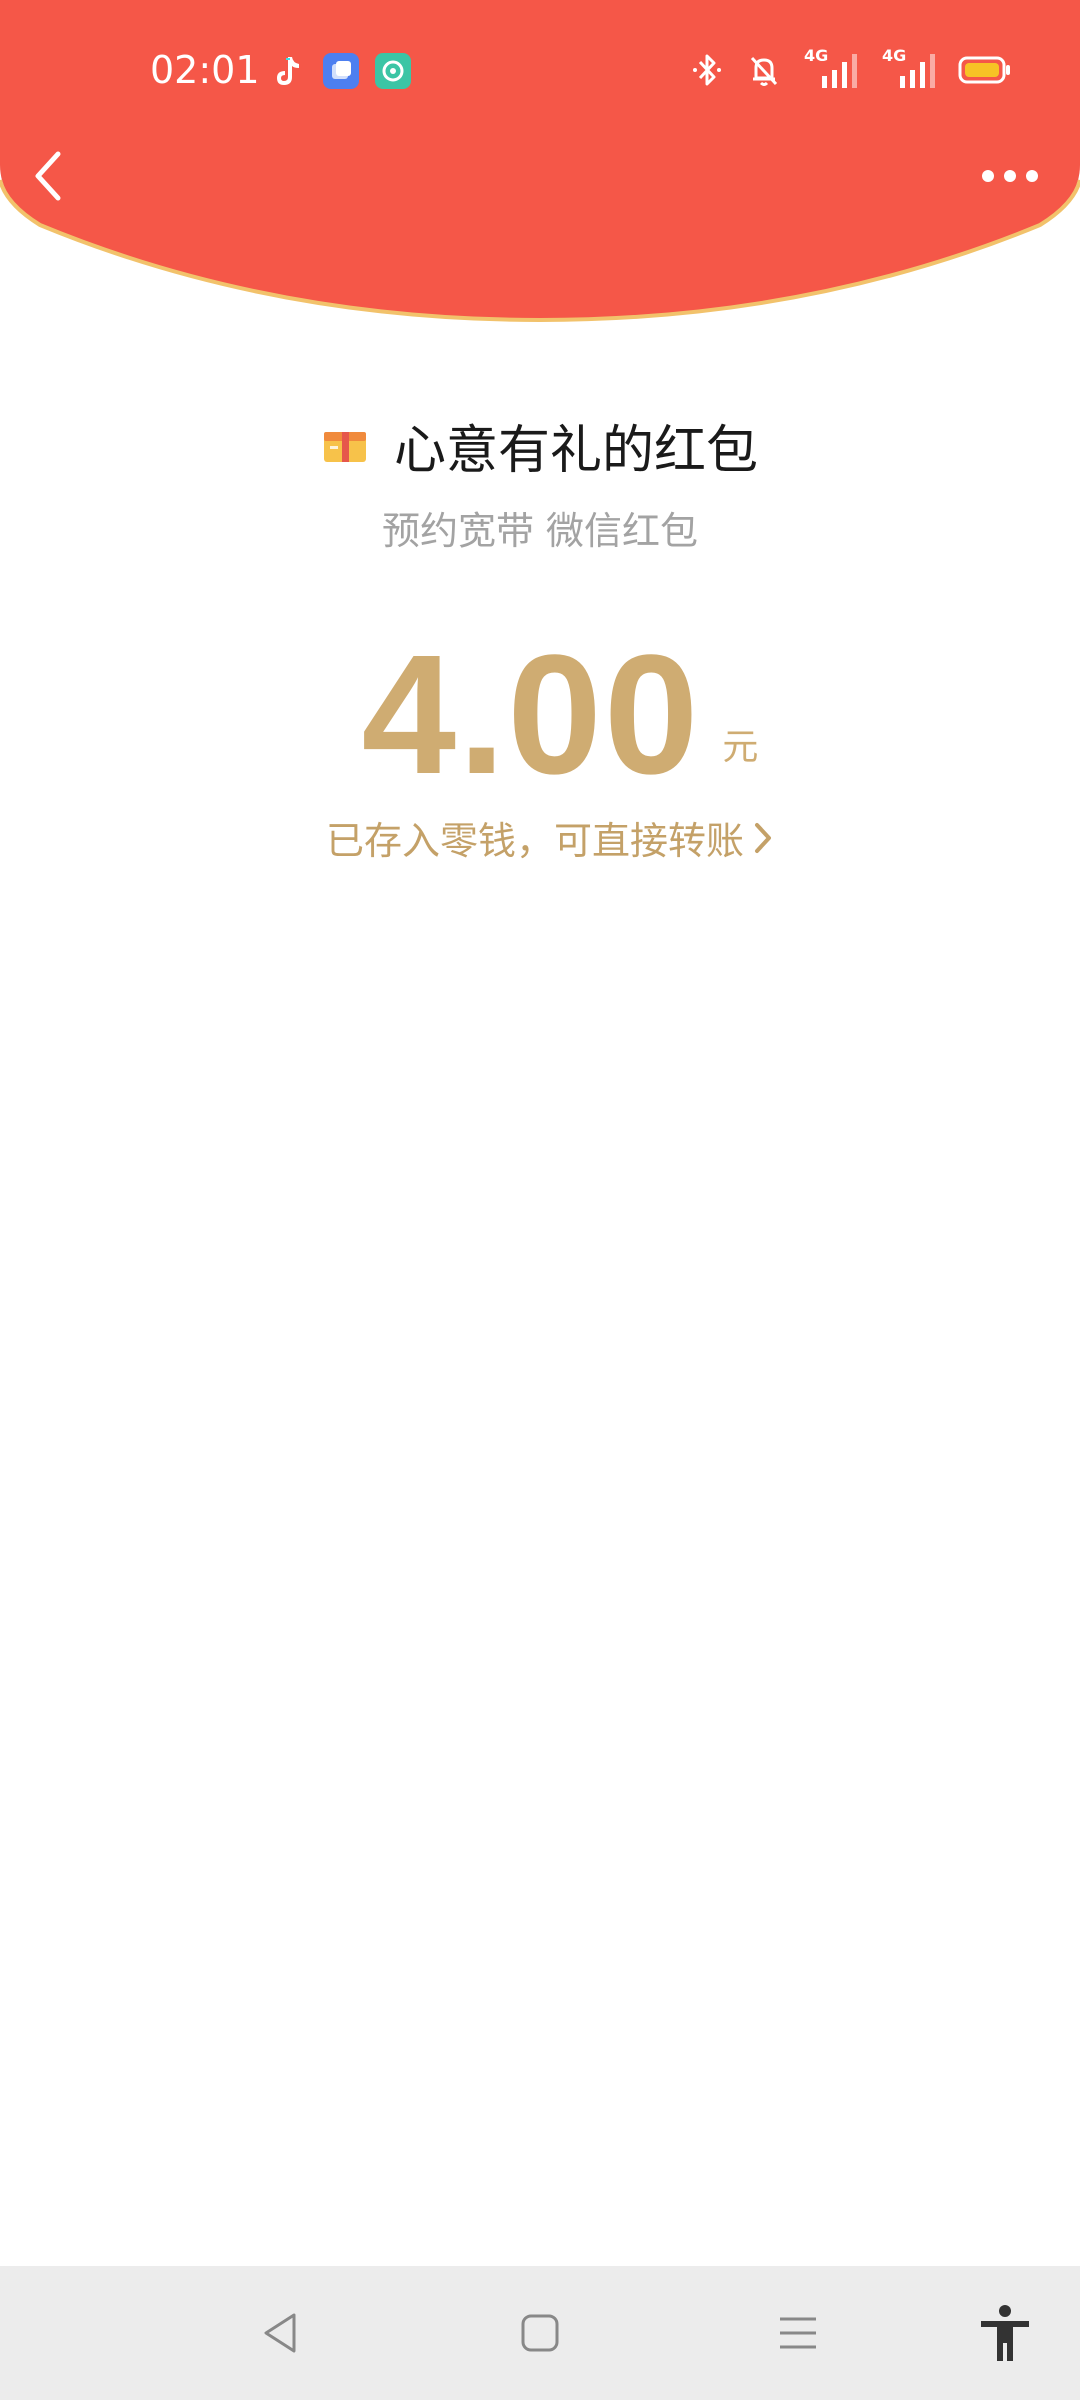 Image resolution: width=1080 pixels, height=2400 pixels. What do you see at coordinates (531, 715) in the screenshot?
I see `amount-value: 4.00` at bounding box center [531, 715].